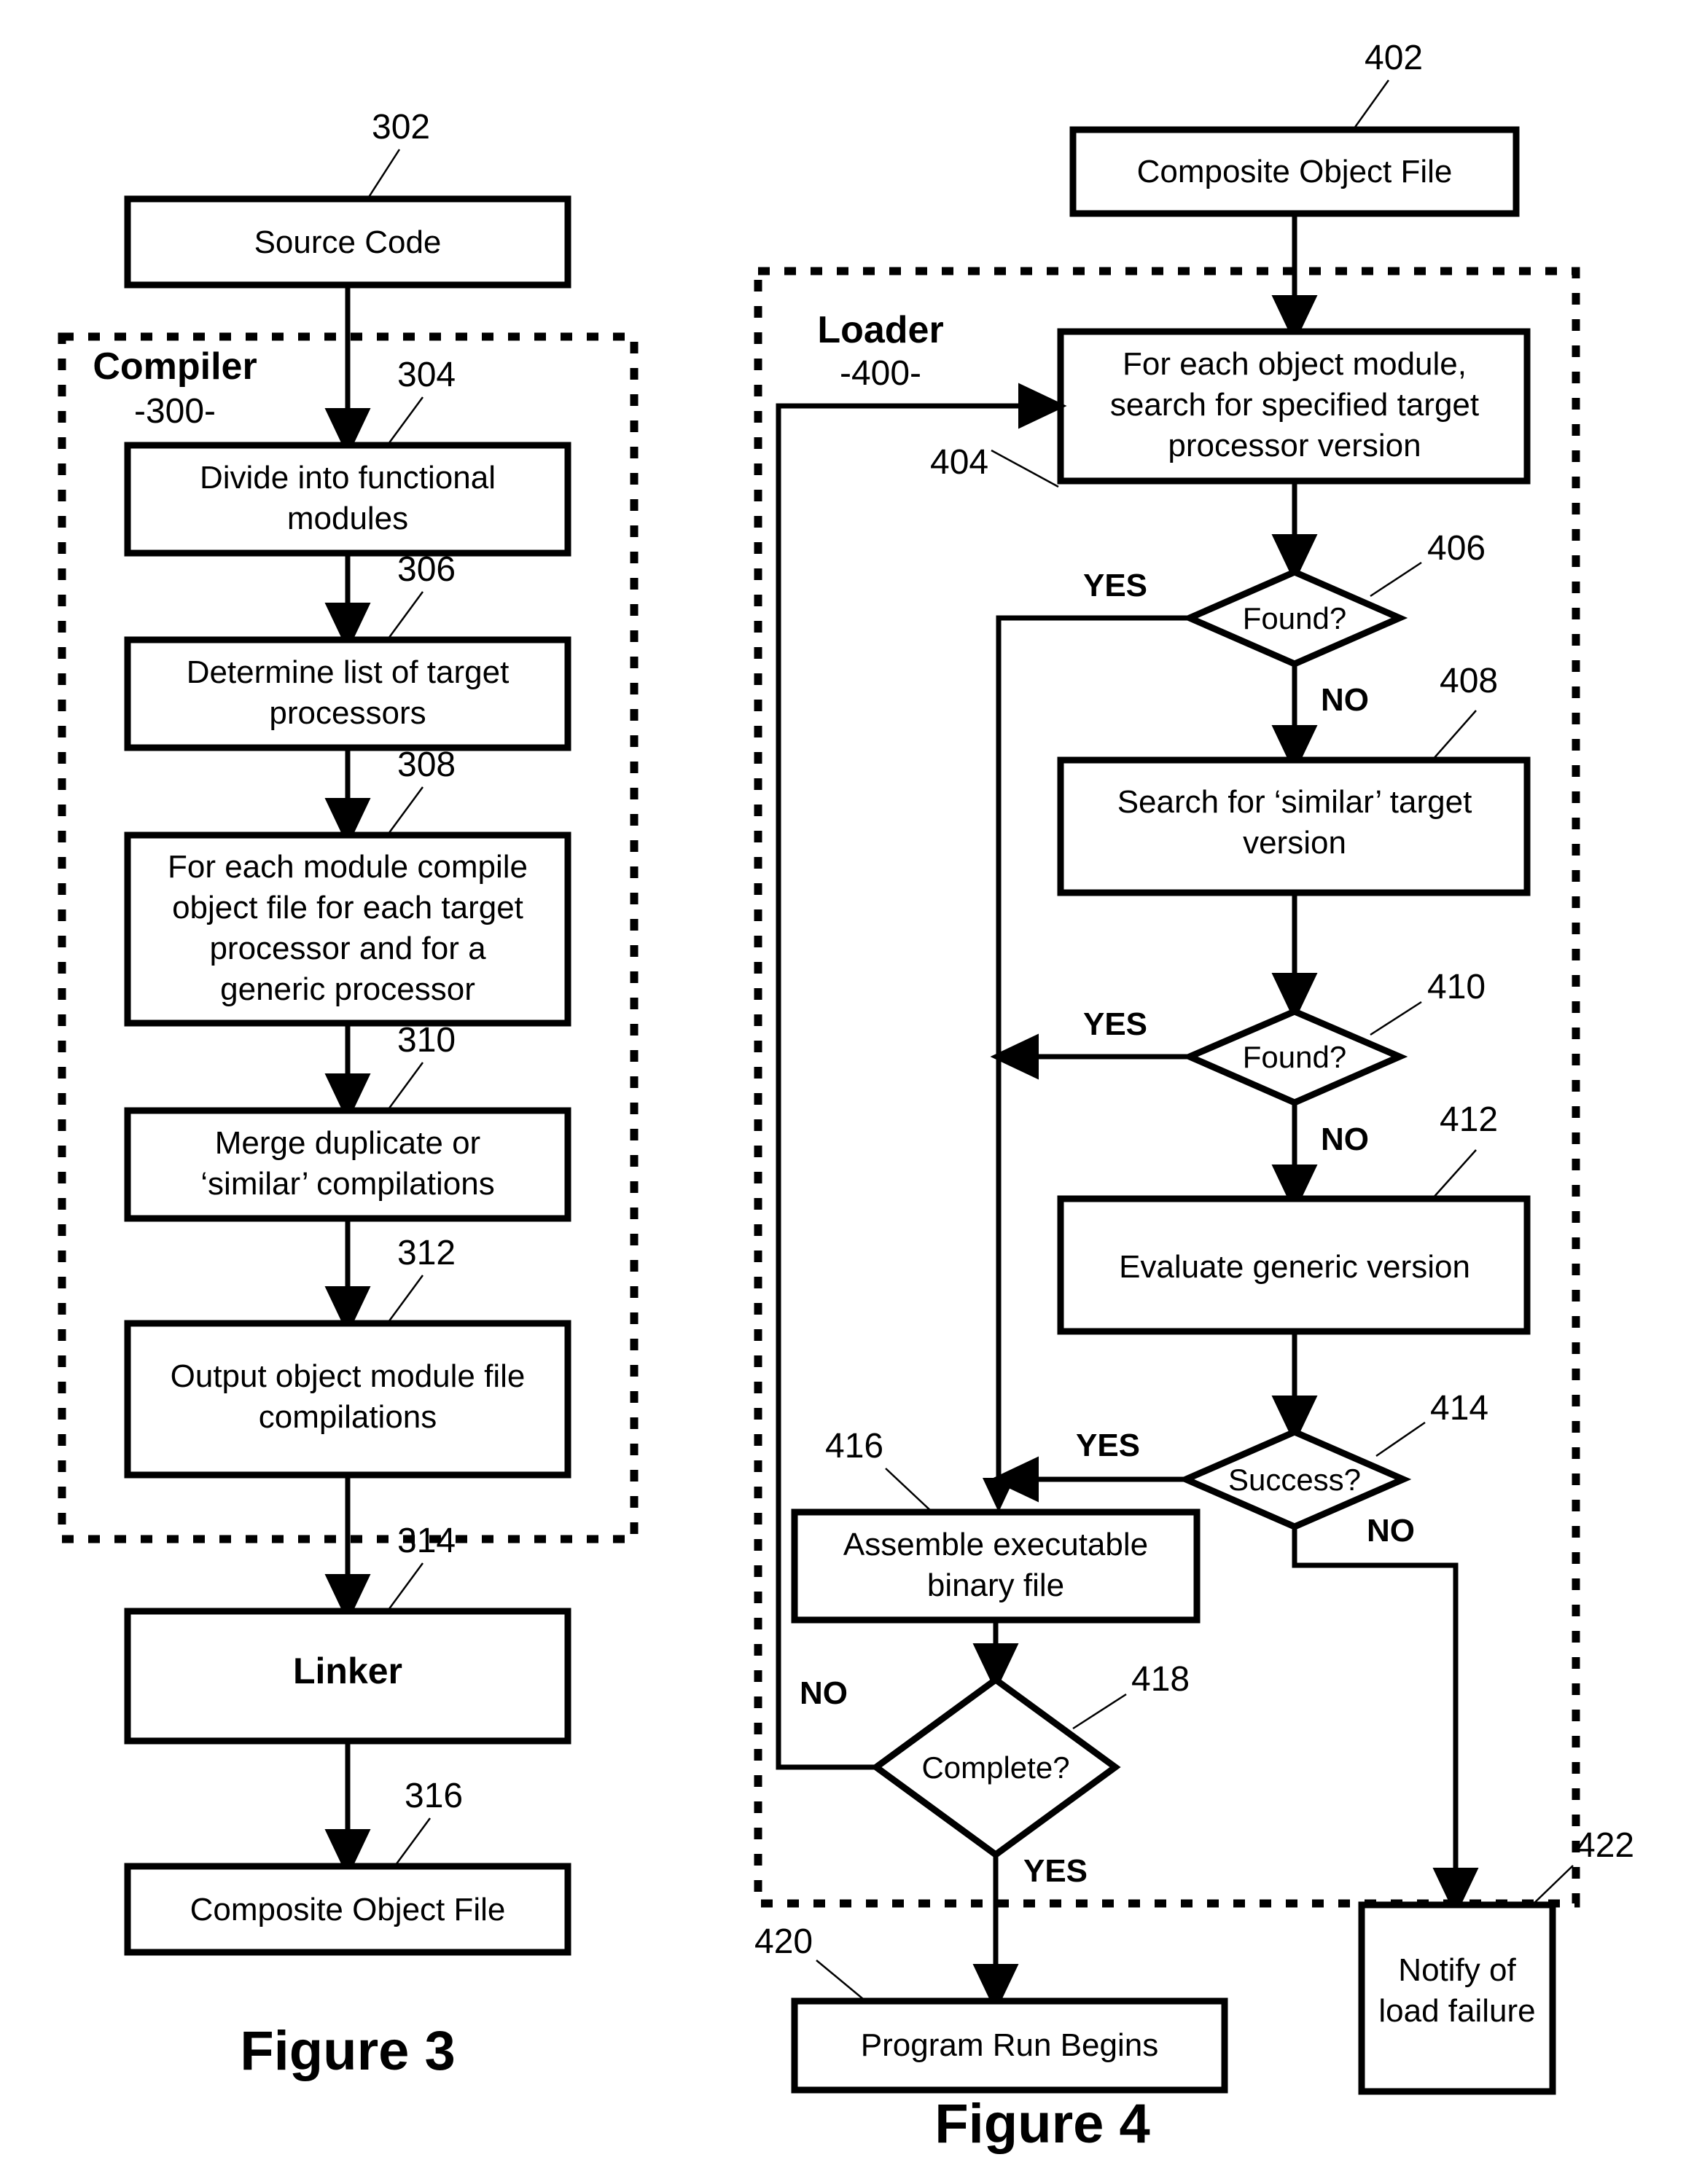 The image size is (1694, 2184). Describe the element at coordinates (426, 1541) in the screenshot. I see `node-314-ref: 314` at that location.